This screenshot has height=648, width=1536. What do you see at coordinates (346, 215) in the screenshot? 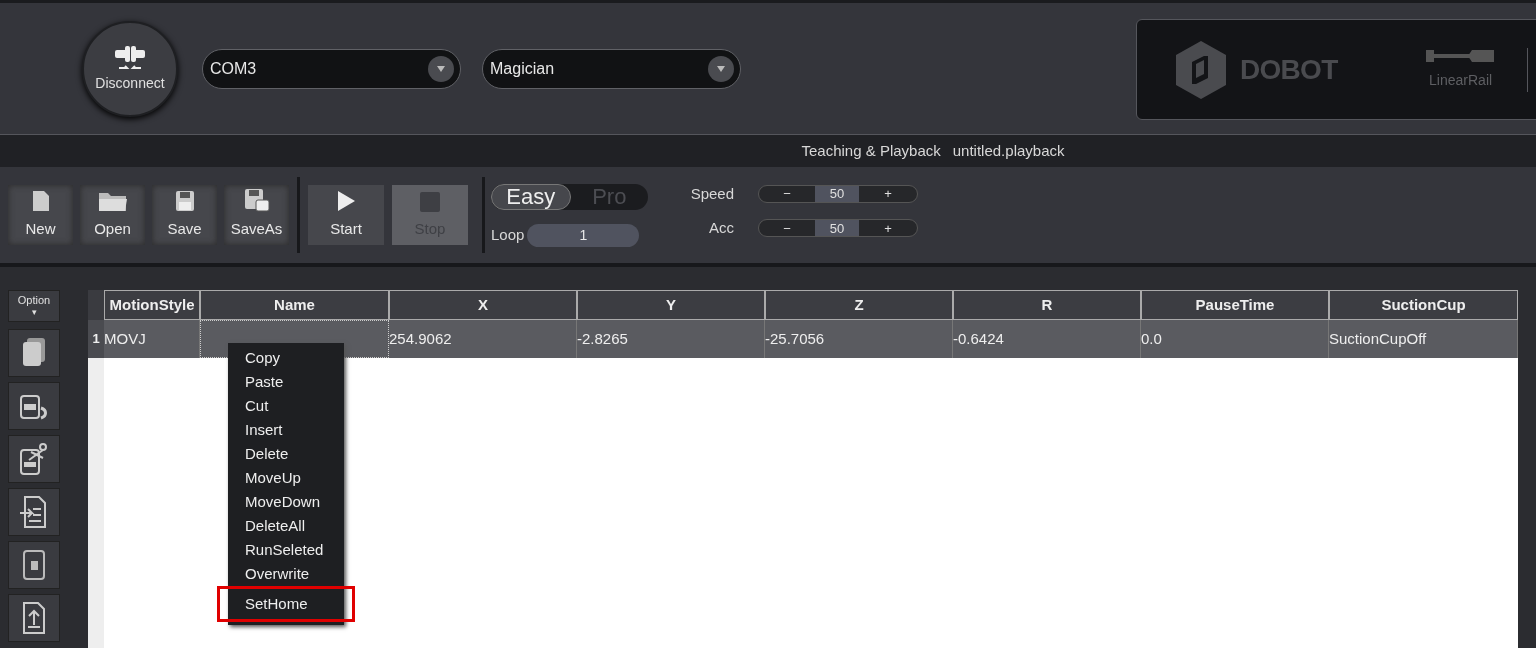
I see `toolbar-button: Start` at bounding box center [346, 215].